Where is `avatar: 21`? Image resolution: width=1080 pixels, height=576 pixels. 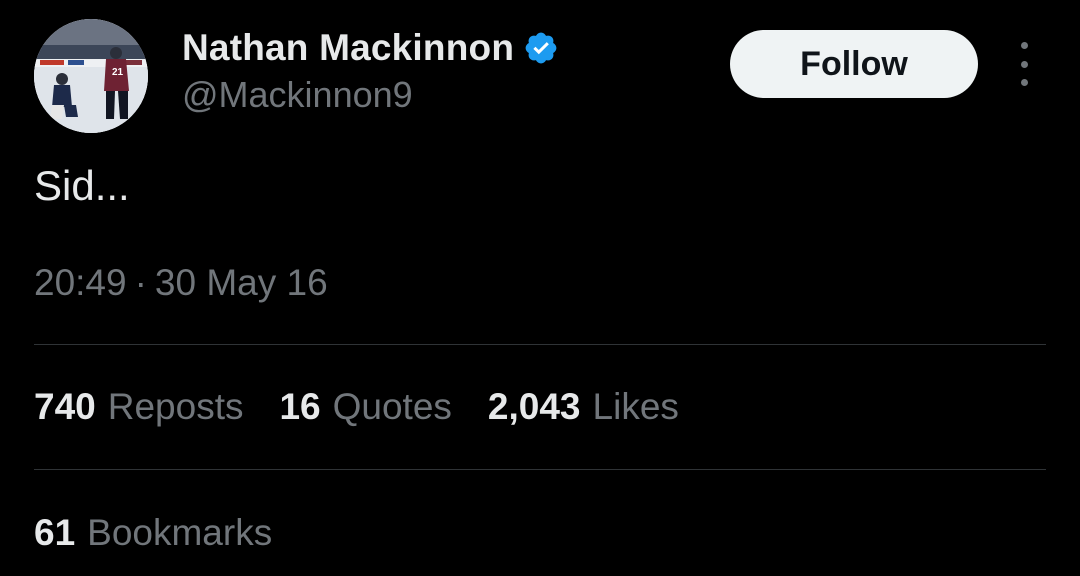 avatar: 21 is located at coordinates (91, 76).